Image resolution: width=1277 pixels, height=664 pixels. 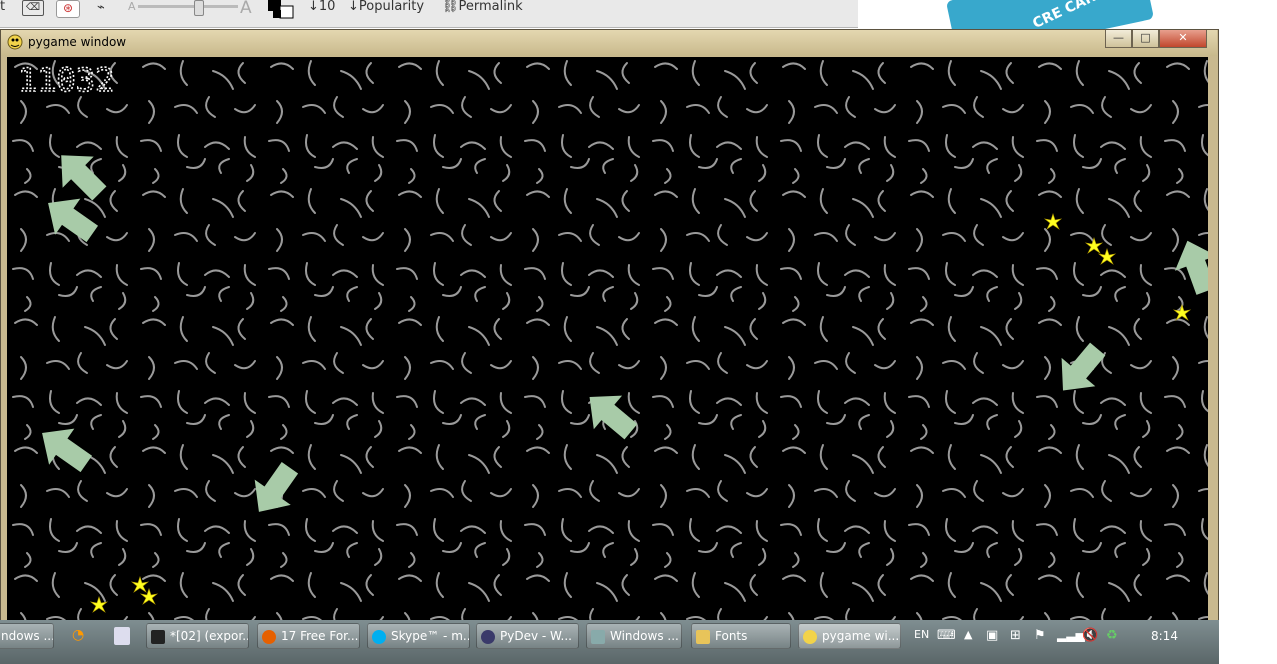 I want to click on clear-icon: ⌫, so click(x=33, y=8).